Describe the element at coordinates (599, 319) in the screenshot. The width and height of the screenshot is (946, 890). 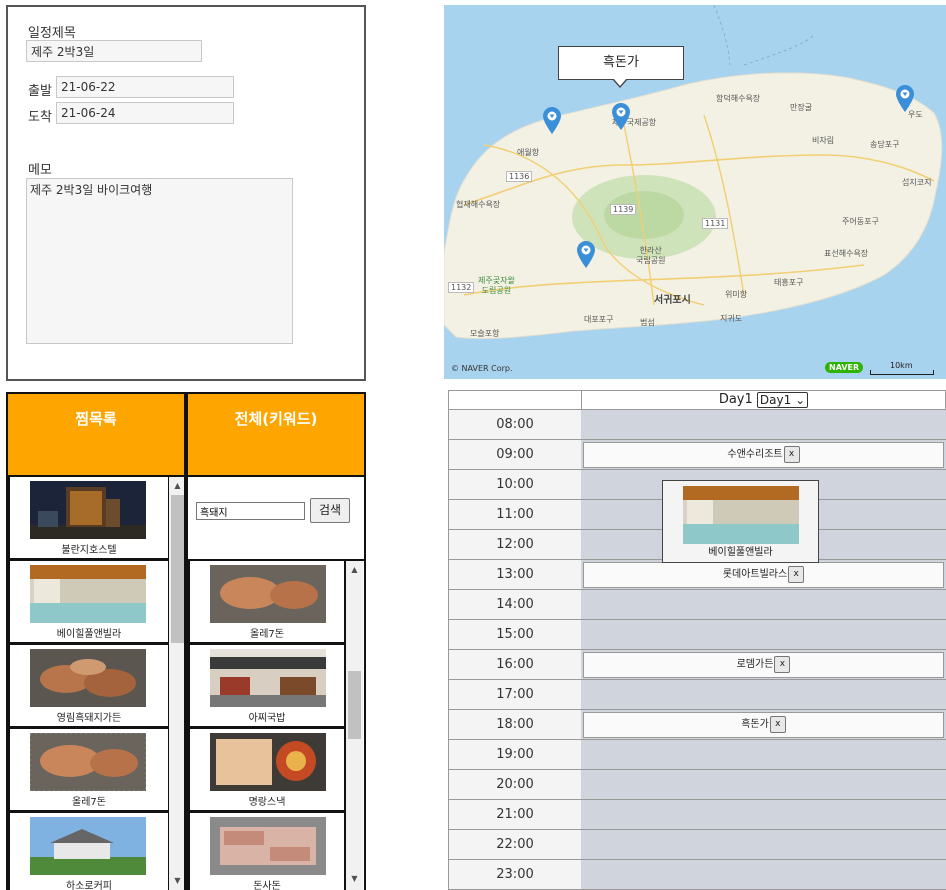
I see `map-label-daepo: 대포포구` at that location.